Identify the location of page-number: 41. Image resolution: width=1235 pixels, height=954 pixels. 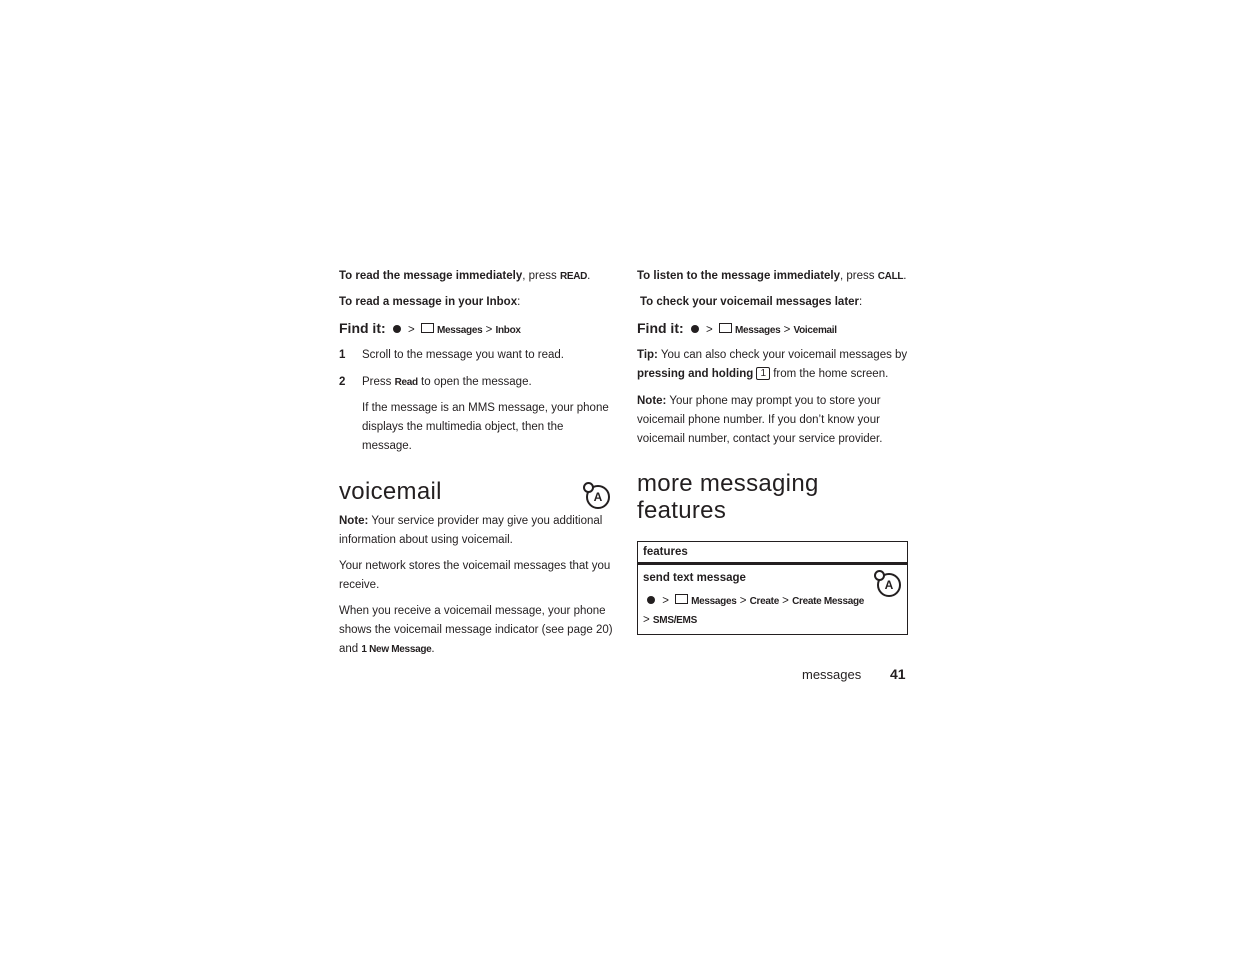
(898, 674).